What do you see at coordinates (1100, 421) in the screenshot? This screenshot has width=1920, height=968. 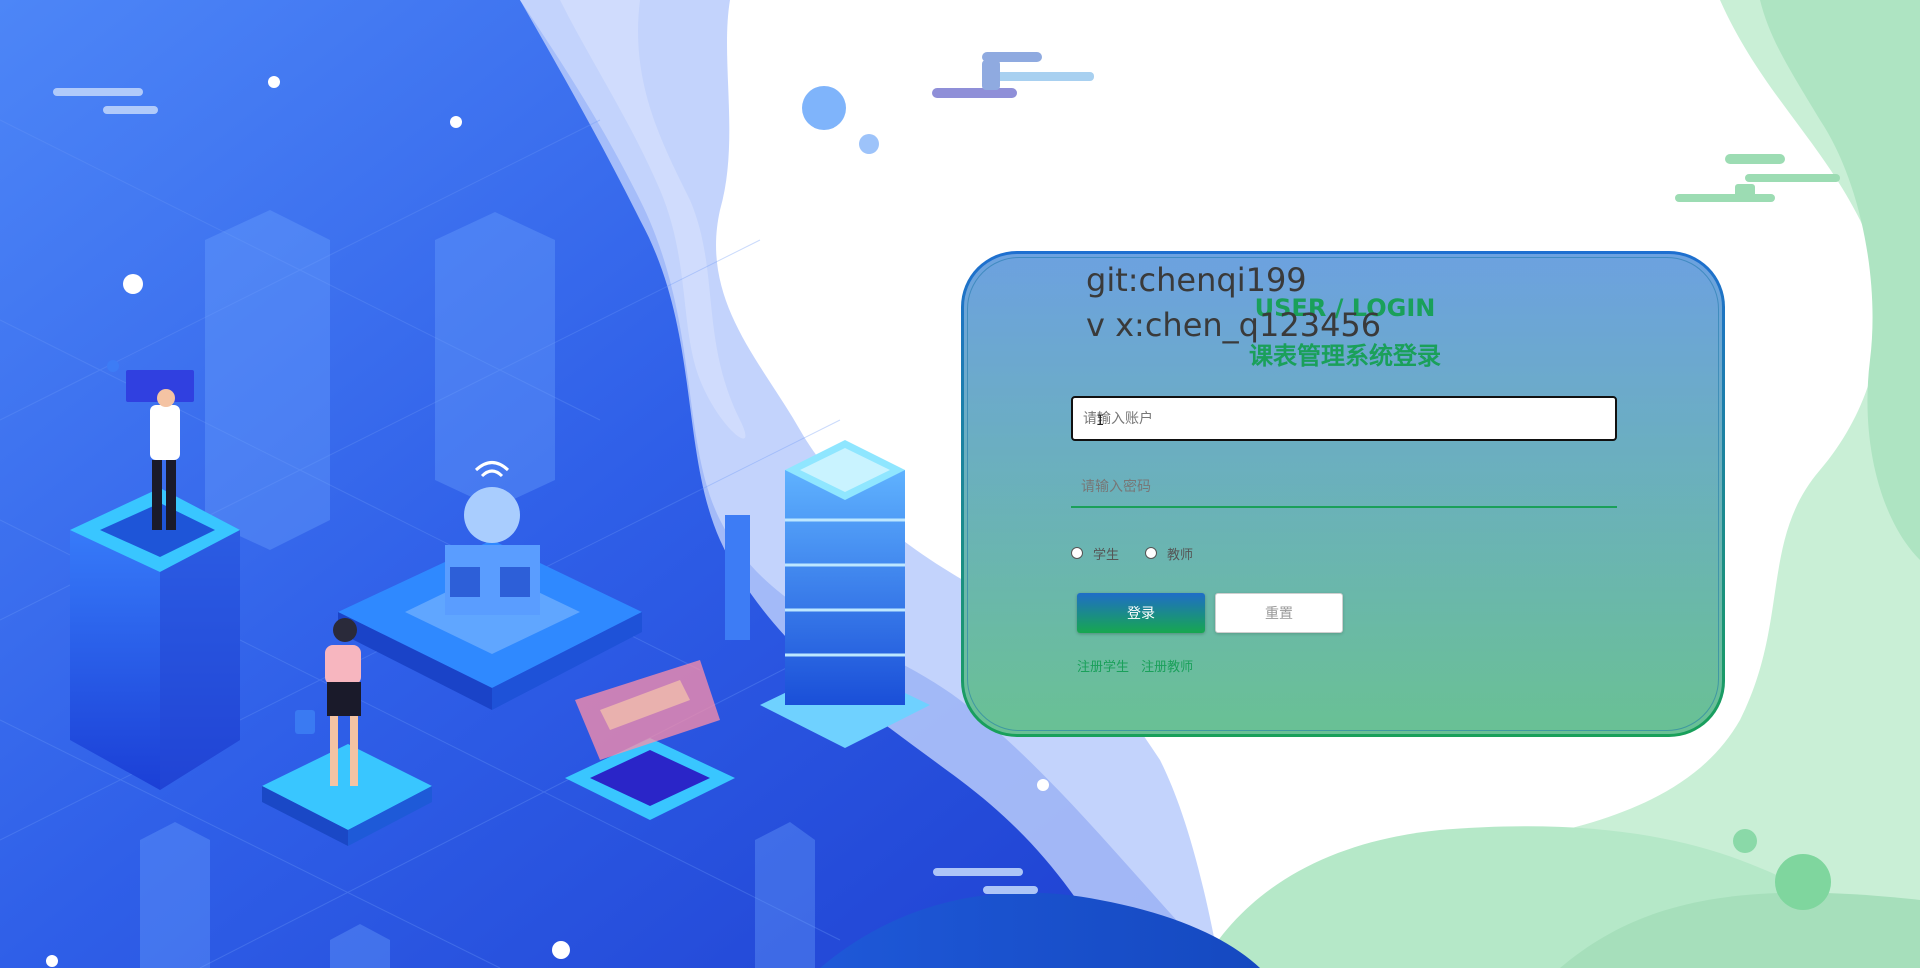 I see `text-cursor-icon: I` at bounding box center [1100, 421].